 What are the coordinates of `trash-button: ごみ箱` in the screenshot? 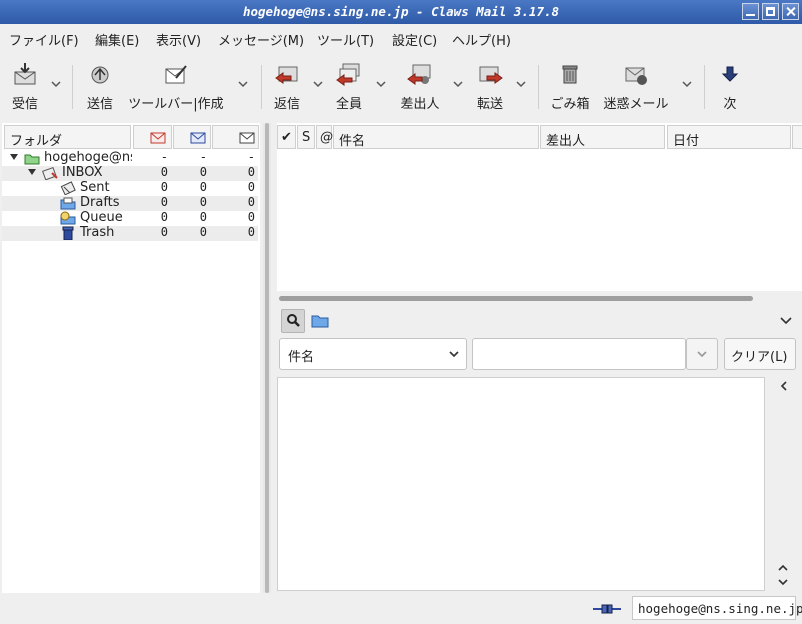 It's located at (570, 86).